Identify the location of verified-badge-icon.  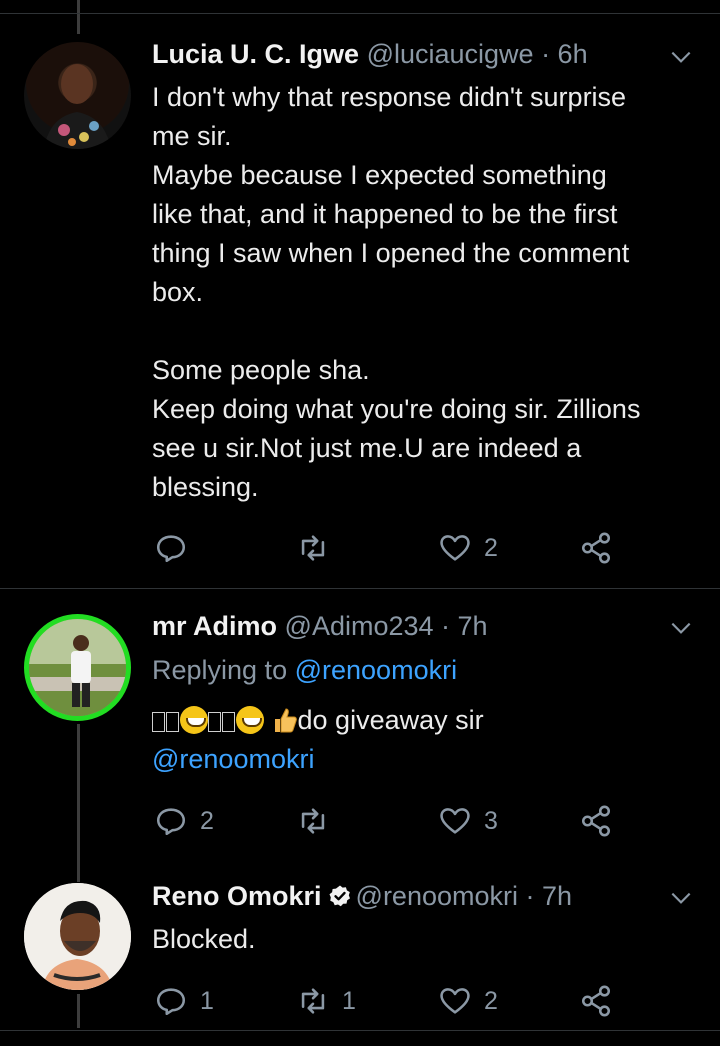
(339, 896).